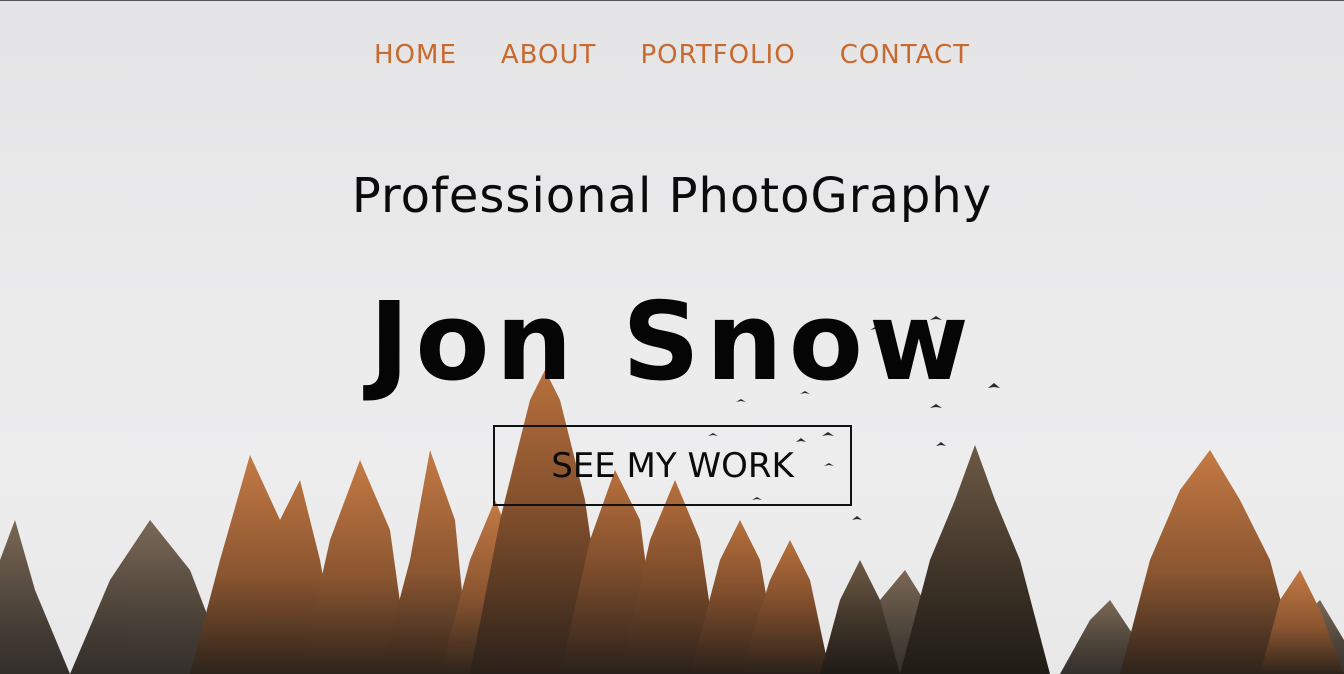 This screenshot has width=1344, height=674. I want to click on hero-title: Jon Snow, so click(672, 342).